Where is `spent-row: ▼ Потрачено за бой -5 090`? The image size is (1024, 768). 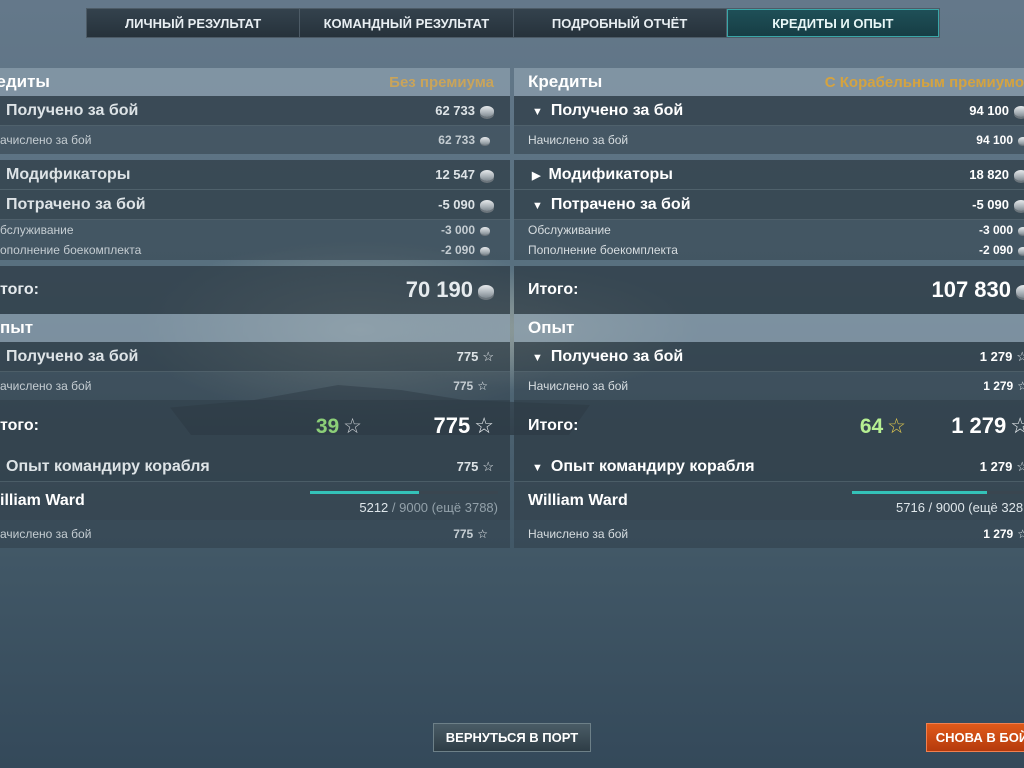
spent-row: ▼ Потрачено за бой -5 090 is located at coordinates (769, 205).